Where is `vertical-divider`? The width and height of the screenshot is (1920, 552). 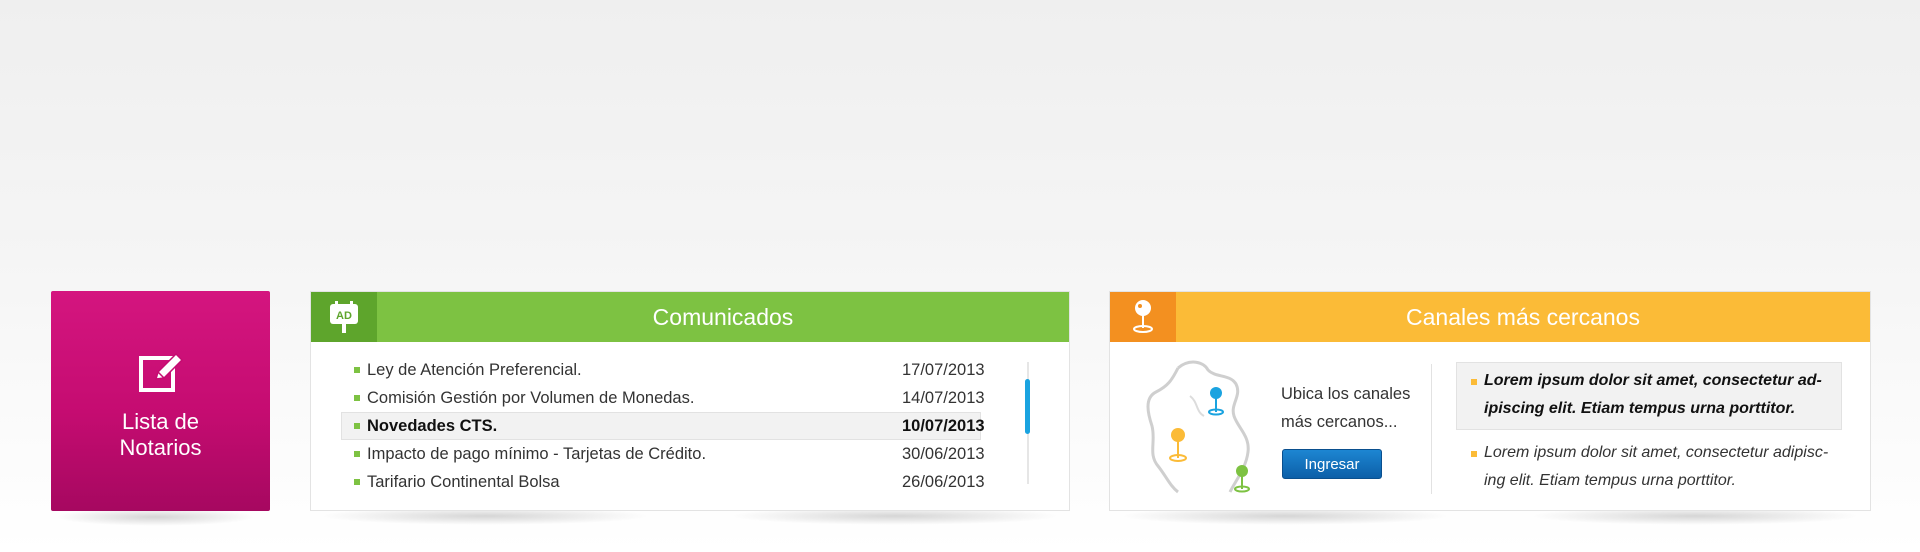
vertical-divider is located at coordinates (1431, 429).